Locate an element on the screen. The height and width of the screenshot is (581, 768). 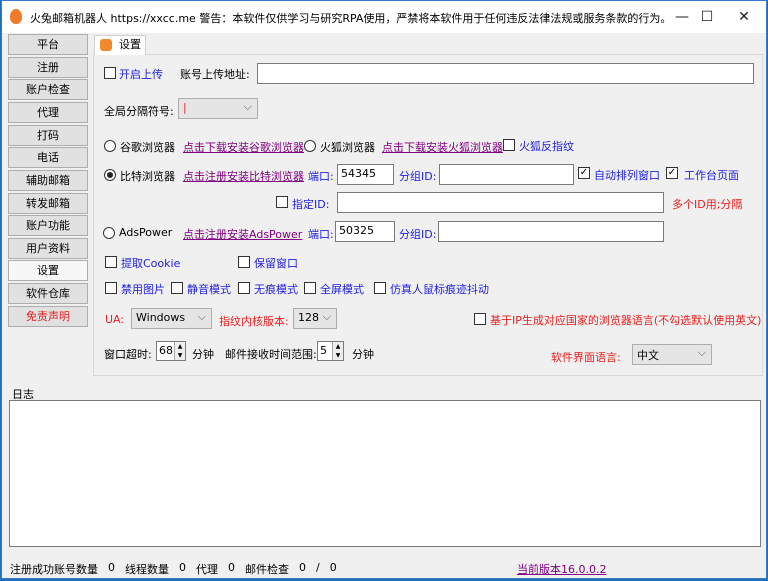
separator-label: 全局分隔符号: is located at coordinates (139, 111).